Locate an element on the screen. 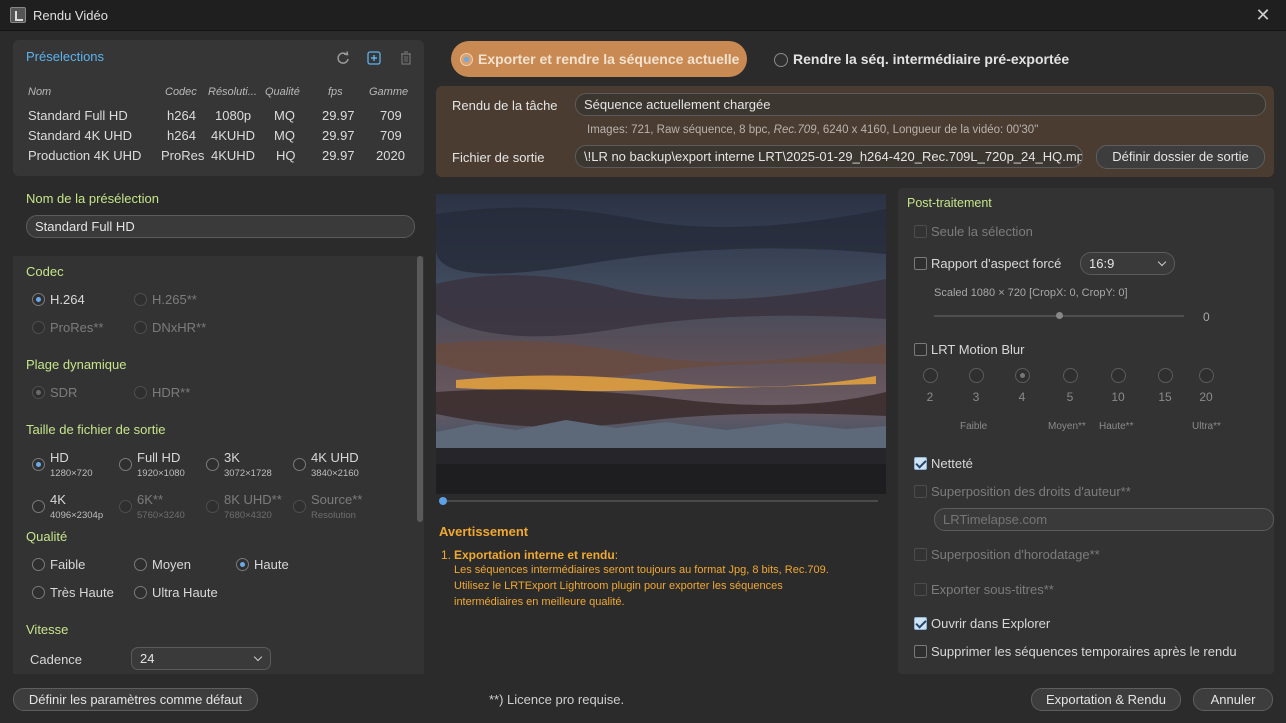 Image resolution: width=1286 pixels, height=723 pixels. timestamp-checkbox is located at coordinates (920, 554).